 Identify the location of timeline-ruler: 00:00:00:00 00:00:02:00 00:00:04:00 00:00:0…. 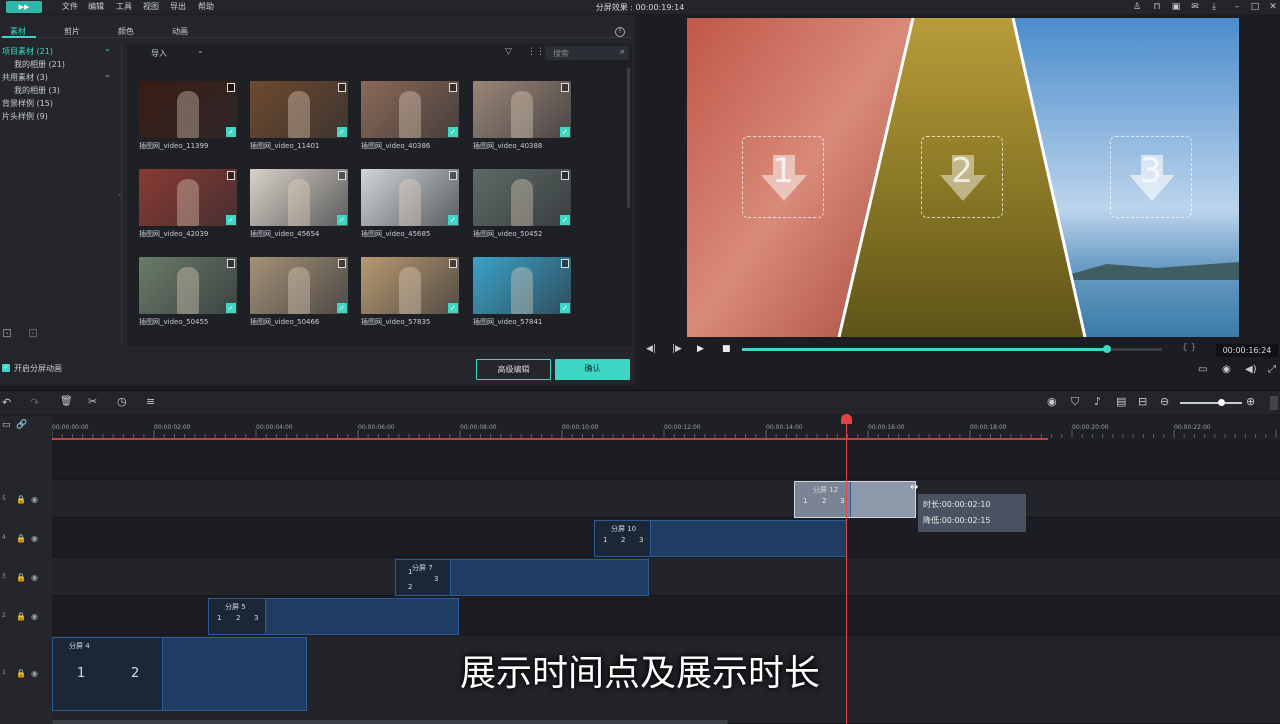
(666, 428).